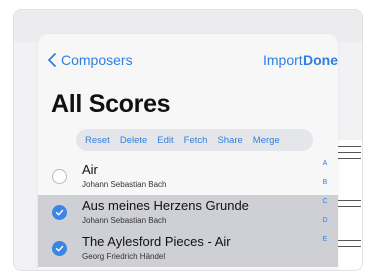  Describe the element at coordinates (97, 60) in the screenshot. I see `back-label: Composers` at that location.